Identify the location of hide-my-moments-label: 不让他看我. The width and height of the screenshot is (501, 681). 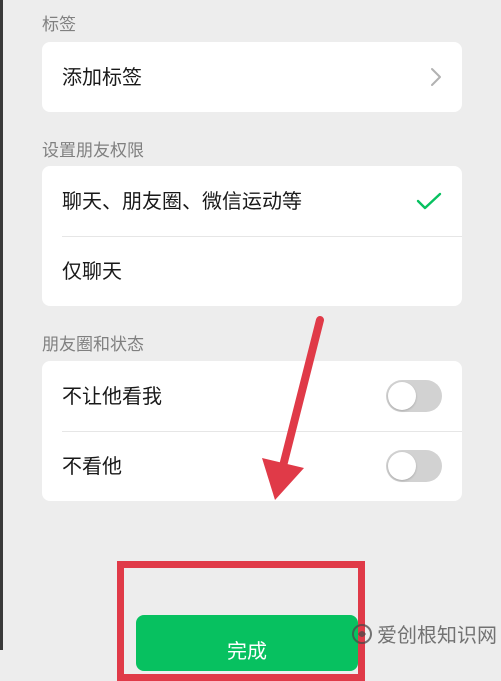
(112, 396).